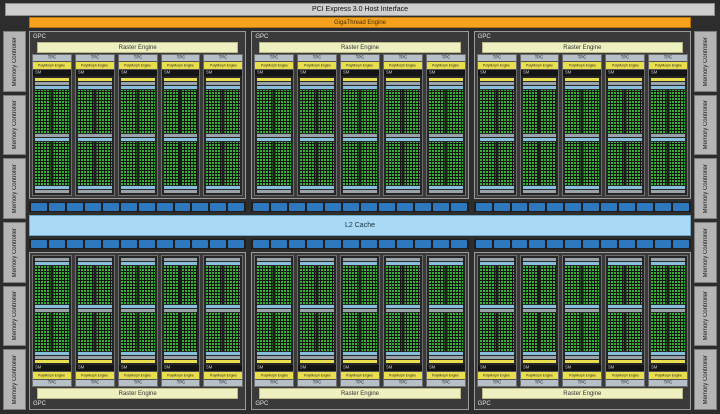 This screenshot has width=720, height=414. I want to click on gigathread-engine-label: GigaThread Engine, so click(360, 22).